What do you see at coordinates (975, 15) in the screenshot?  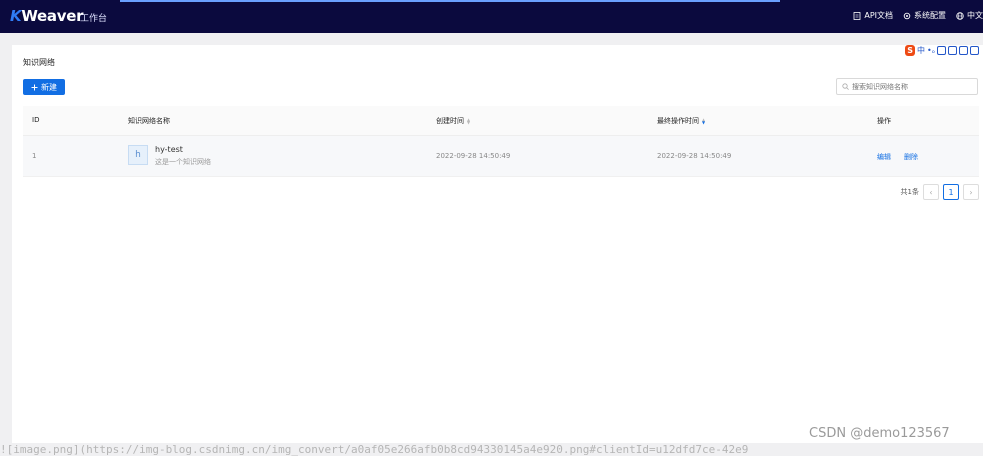 I see `language-label: 中文` at bounding box center [975, 15].